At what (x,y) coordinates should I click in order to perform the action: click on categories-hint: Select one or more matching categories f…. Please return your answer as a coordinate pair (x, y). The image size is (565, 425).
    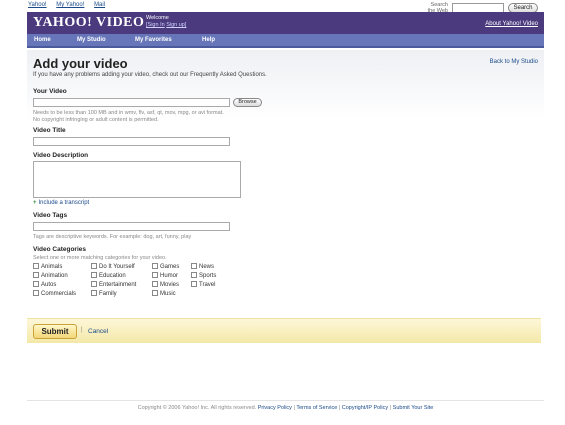
    Looking at the image, I should click on (100, 258).